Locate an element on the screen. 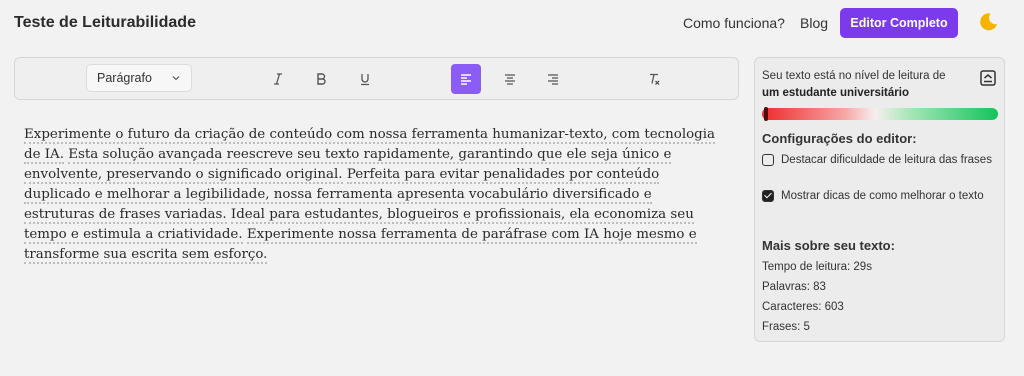  collapse-icon is located at coordinates (988, 78).